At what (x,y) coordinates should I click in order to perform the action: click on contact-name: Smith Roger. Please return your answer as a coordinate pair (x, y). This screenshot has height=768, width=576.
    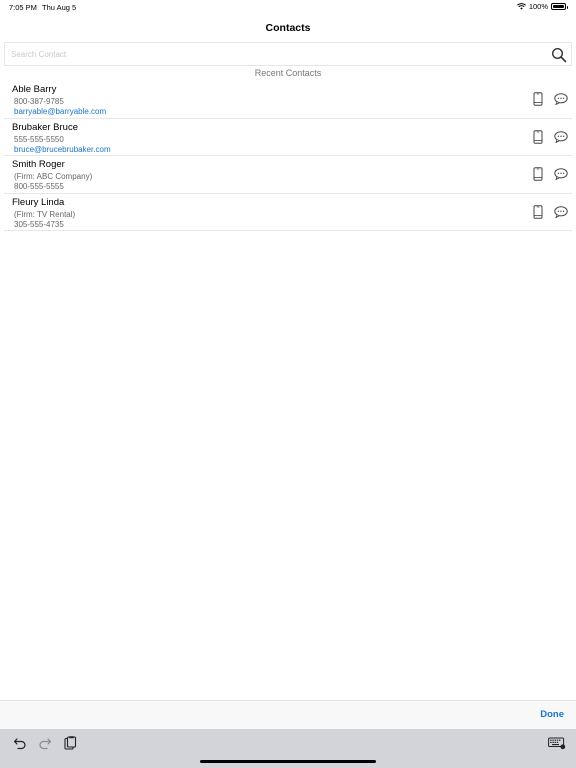
    Looking at the image, I should click on (38, 164).